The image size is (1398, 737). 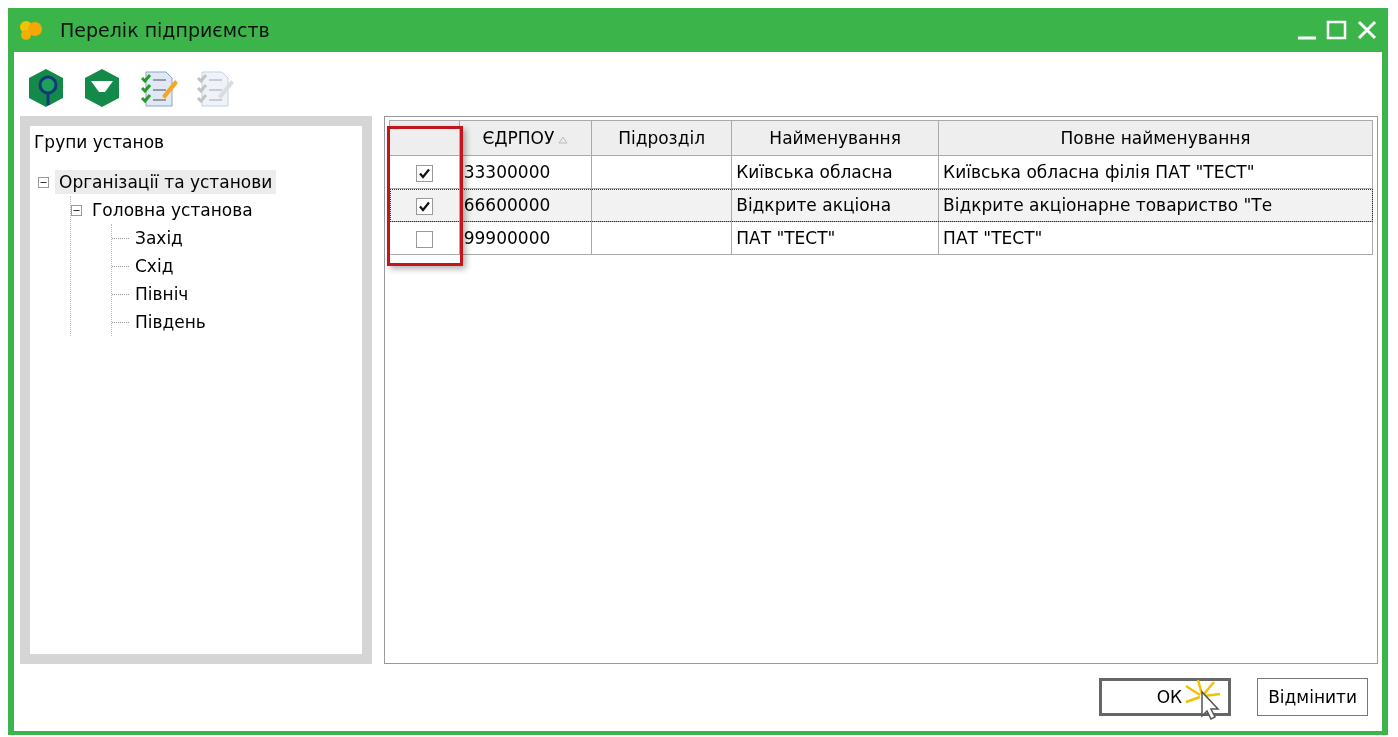 I want to click on ok-button: ОК, so click(x=1165, y=697).